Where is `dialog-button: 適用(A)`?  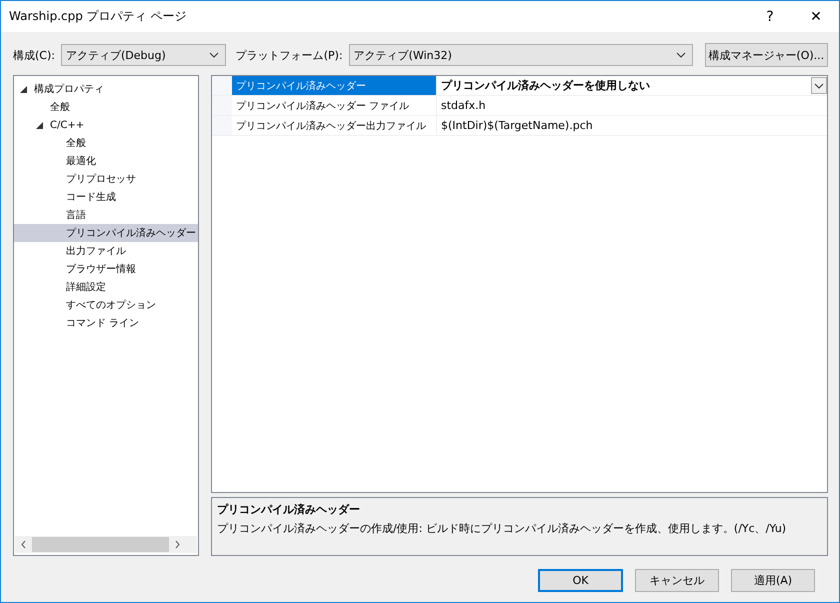 dialog-button: 適用(A) is located at coordinates (773, 580).